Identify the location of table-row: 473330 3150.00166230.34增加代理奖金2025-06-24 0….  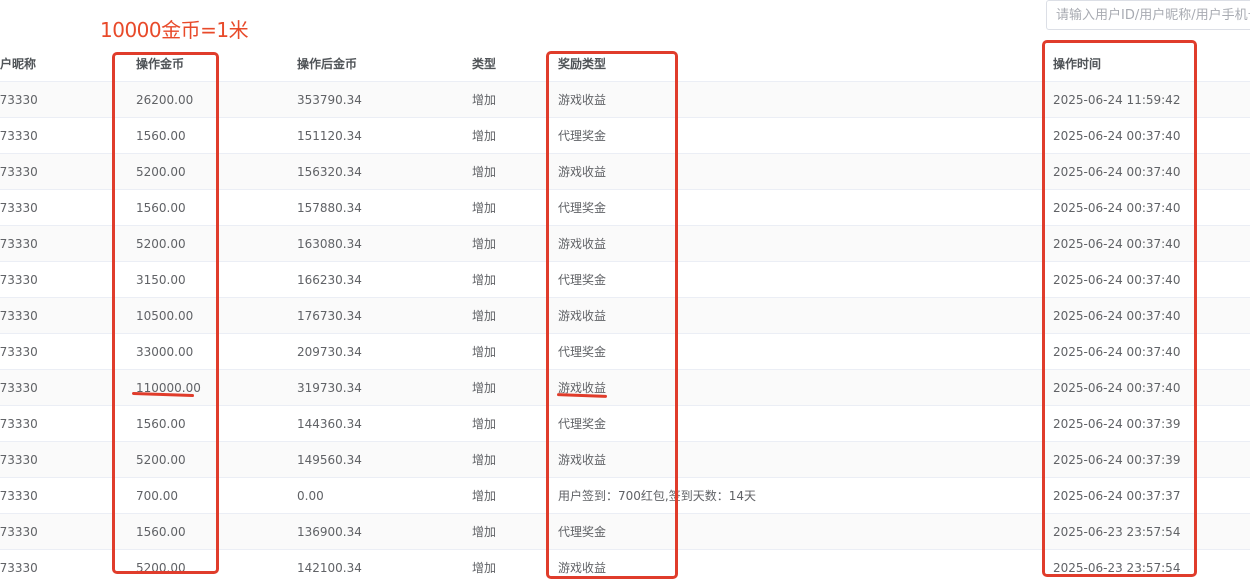
(625, 279).